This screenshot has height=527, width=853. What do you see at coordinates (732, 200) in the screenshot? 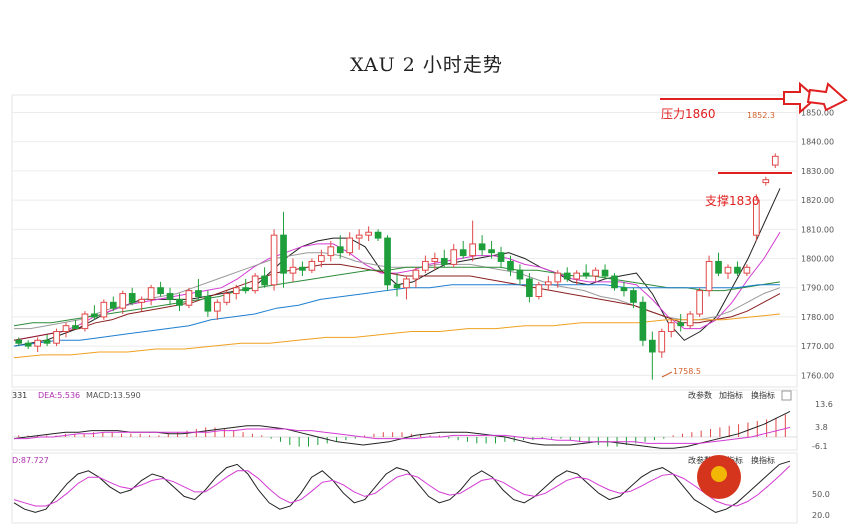
I see `support-label: 支撑1830` at bounding box center [732, 200].